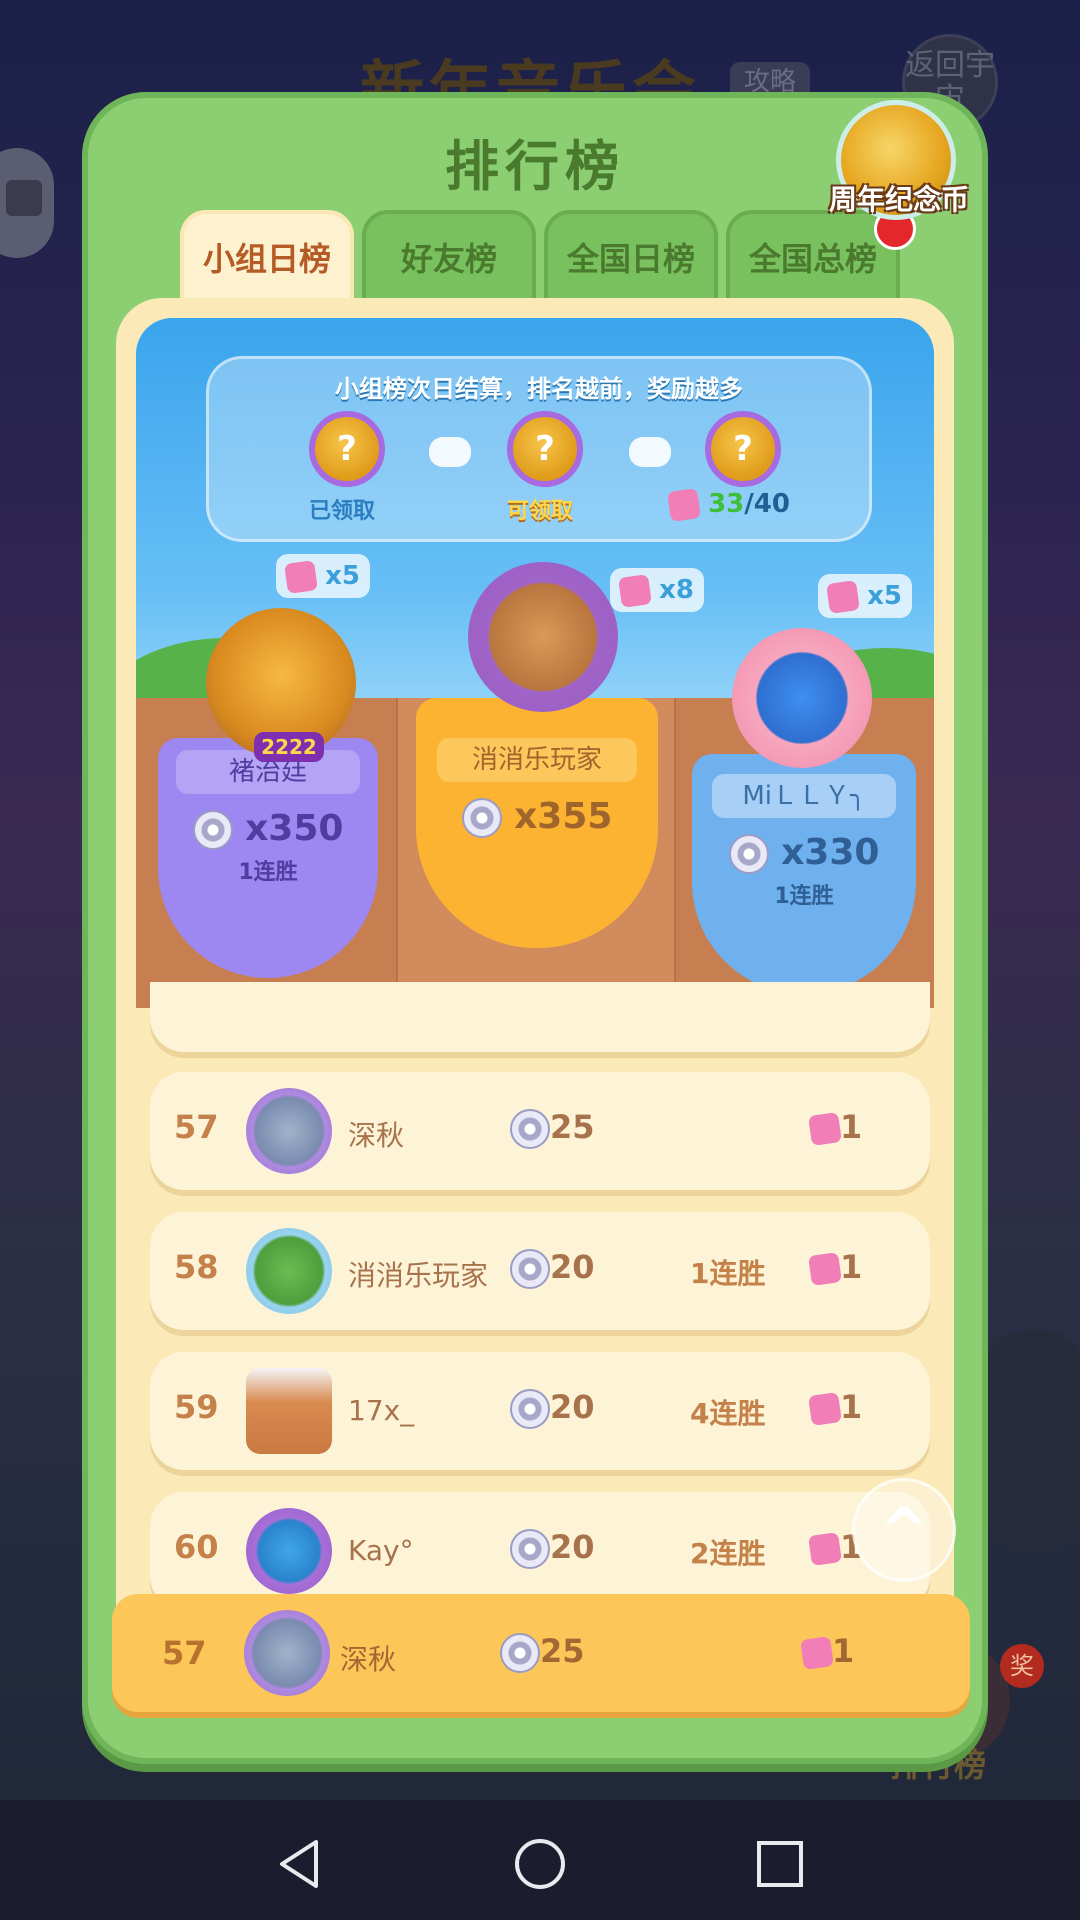 The image size is (1080, 1920). Describe the element at coordinates (804, 796) in the screenshot. I see `third-place-name: MiＬＬＹ╮` at that location.